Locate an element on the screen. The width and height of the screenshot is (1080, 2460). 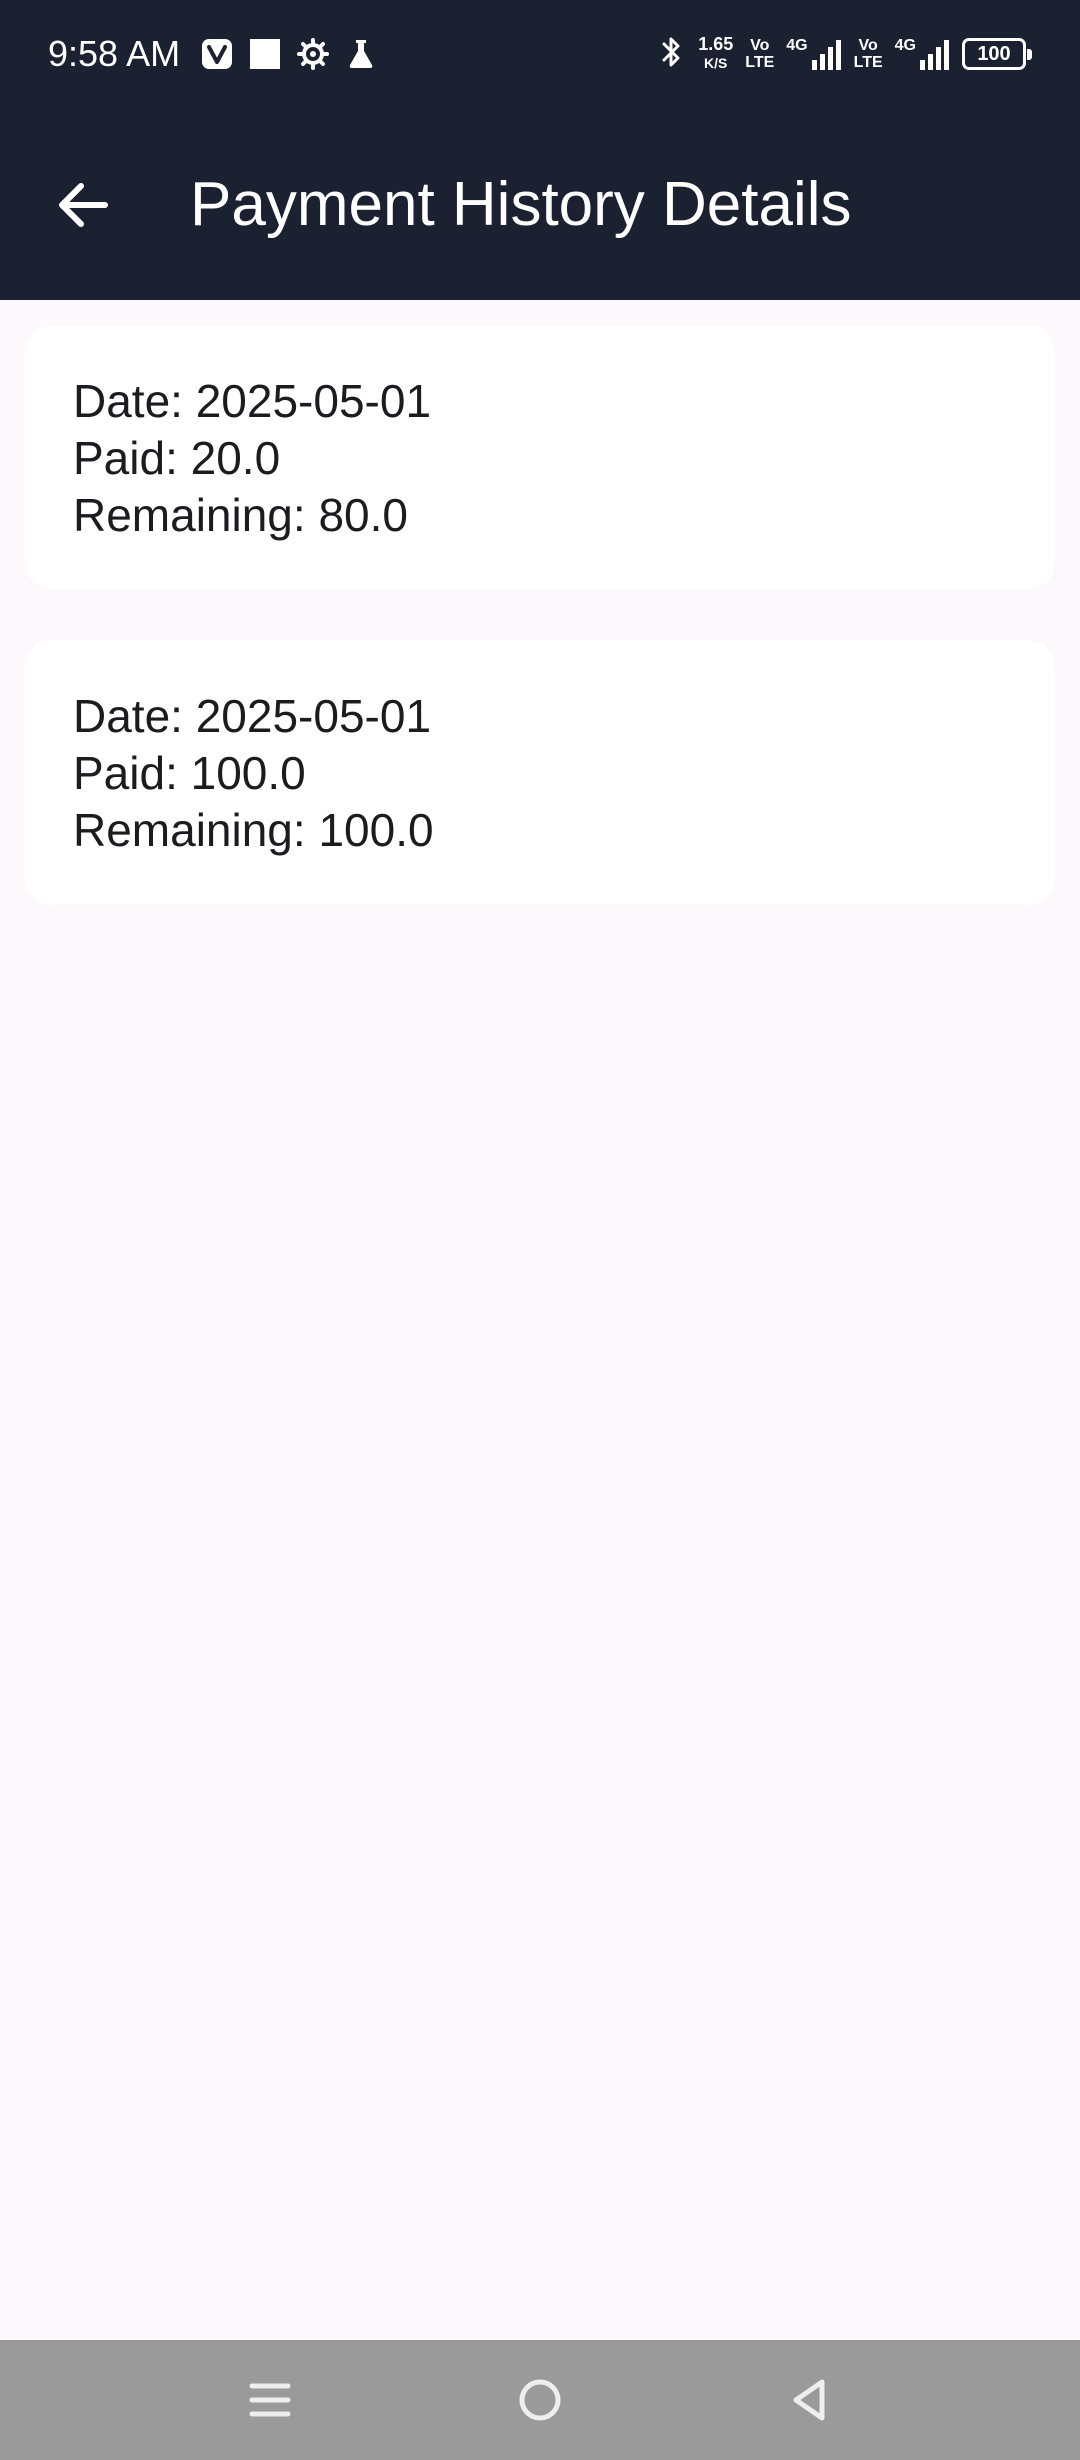
sim1-network-label: 4G is located at coordinates (797, 45).